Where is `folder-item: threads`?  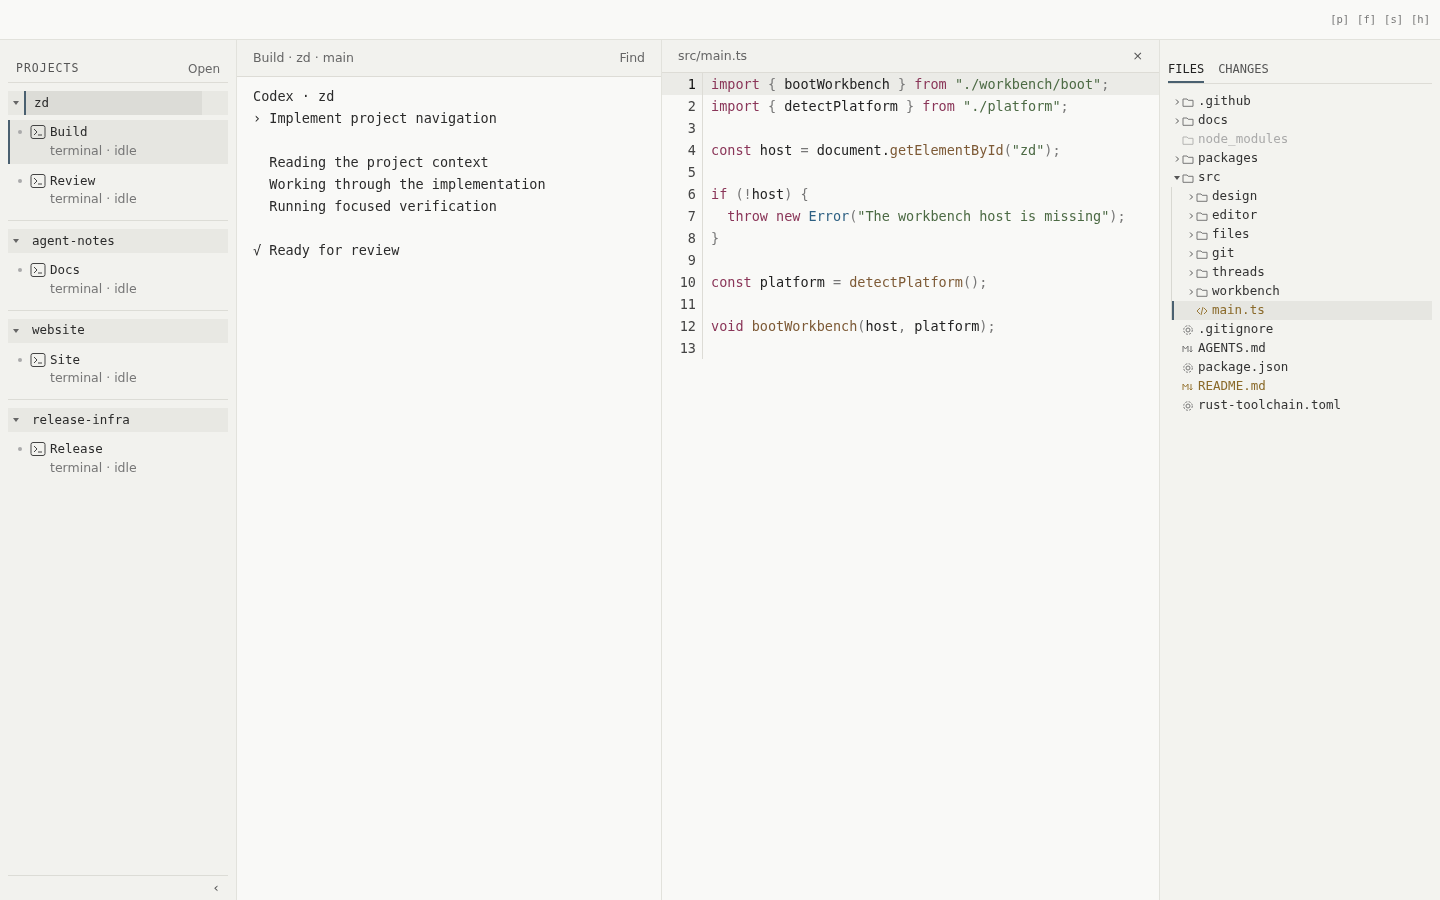 folder-item: threads is located at coordinates (1302, 272).